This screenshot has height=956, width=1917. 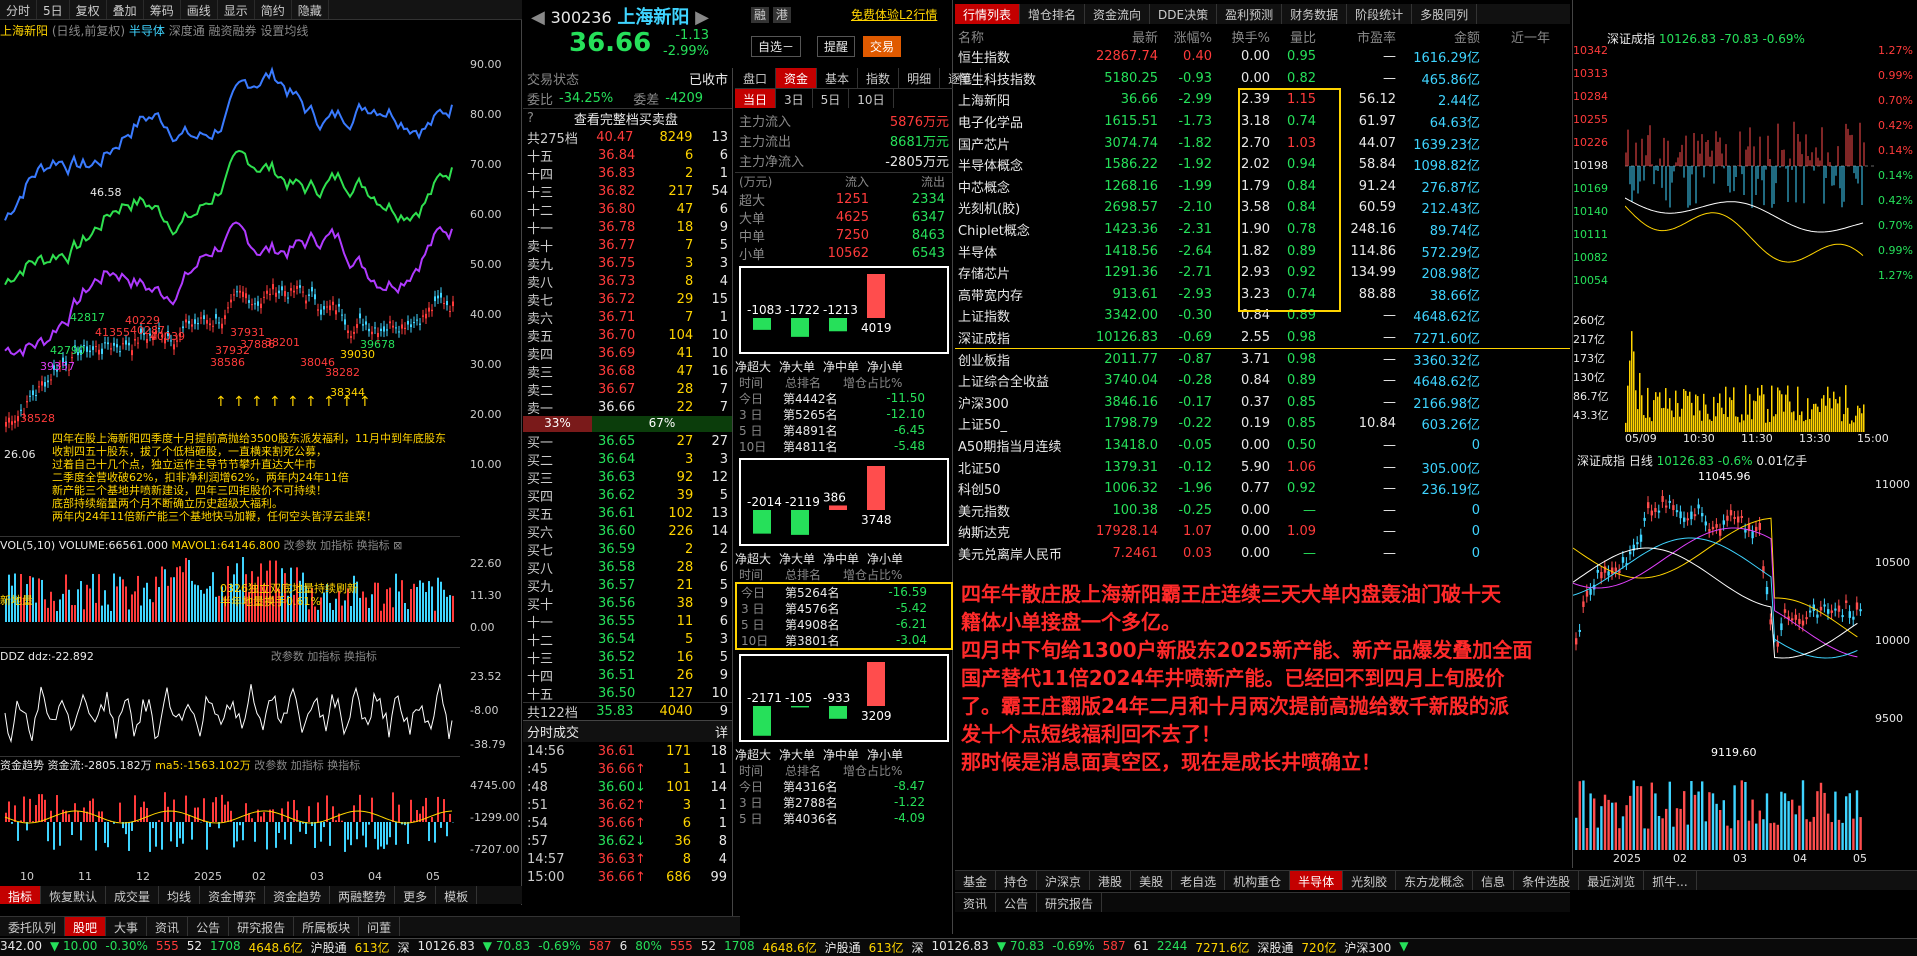 I want to click on watchlist-button: 自选－, so click(x=776, y=46).